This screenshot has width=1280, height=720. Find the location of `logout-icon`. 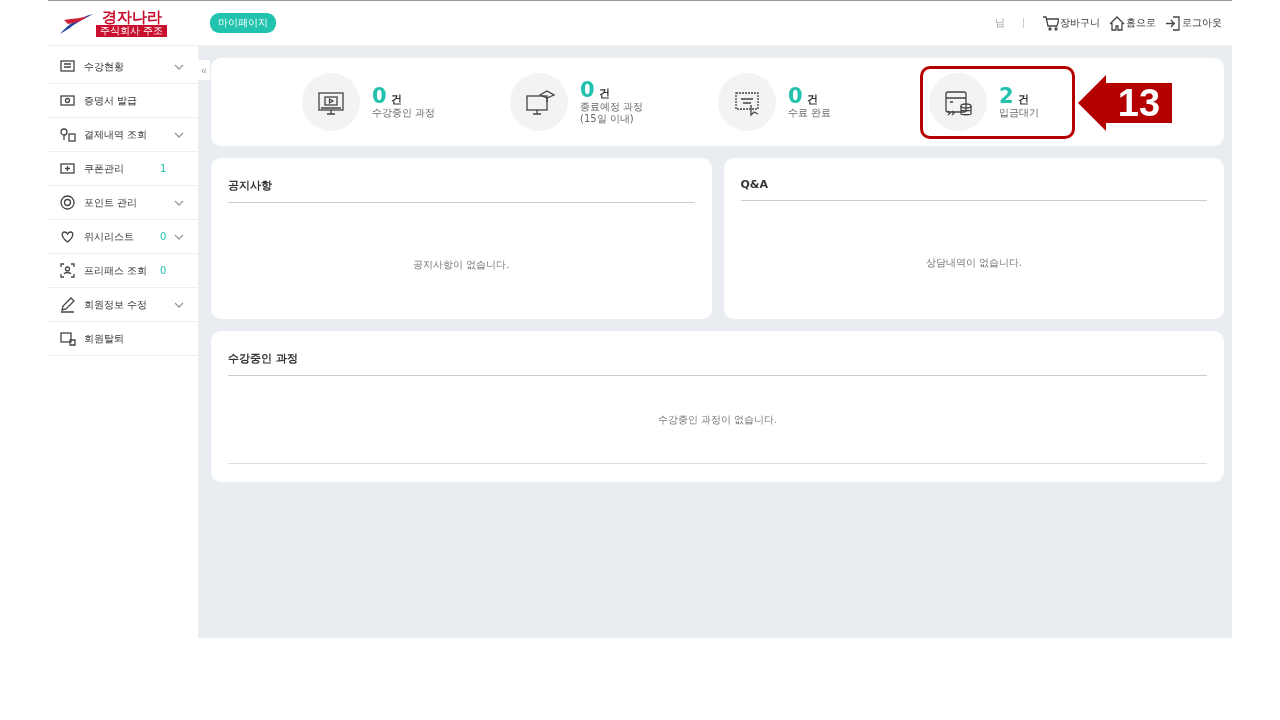

logout-icon is located at coordinates (1172, 23).